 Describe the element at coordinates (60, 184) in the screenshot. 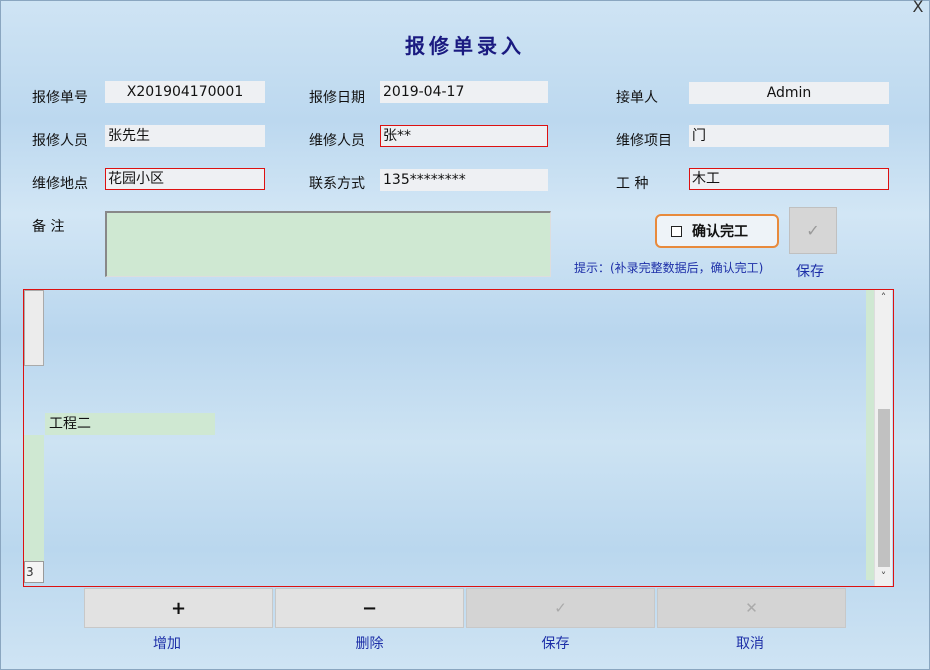

I see `location-label: 维修地点` at that location.